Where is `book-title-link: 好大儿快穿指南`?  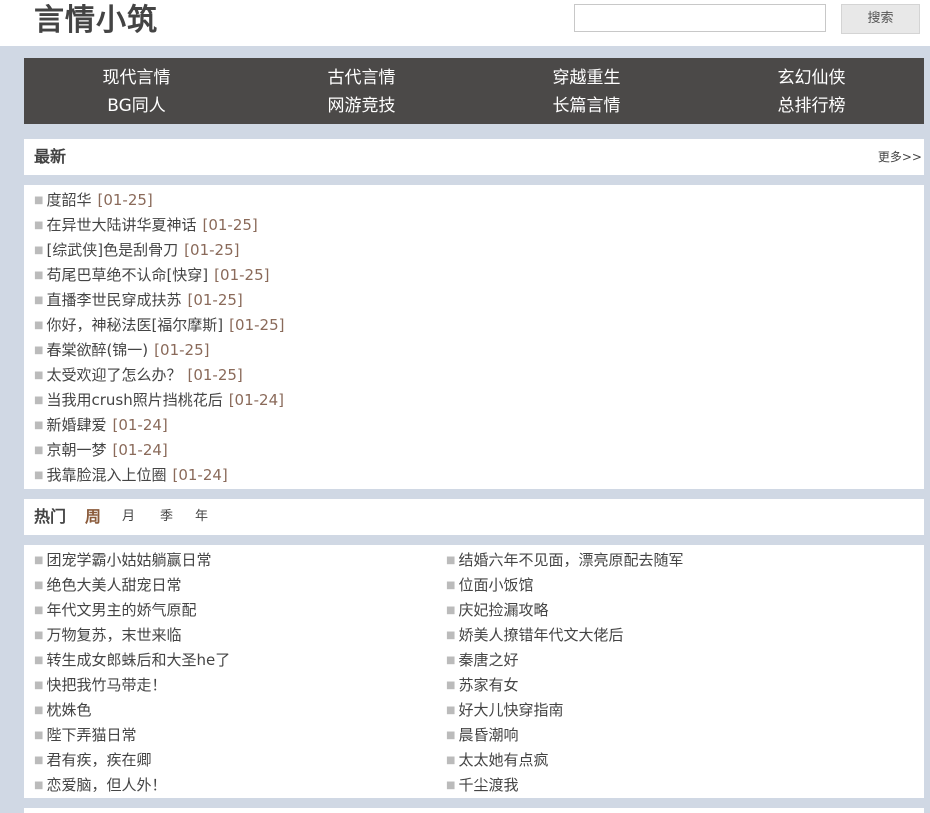 book-title-link: 好大儿快穿指南 is located at coordinates (510, 710).